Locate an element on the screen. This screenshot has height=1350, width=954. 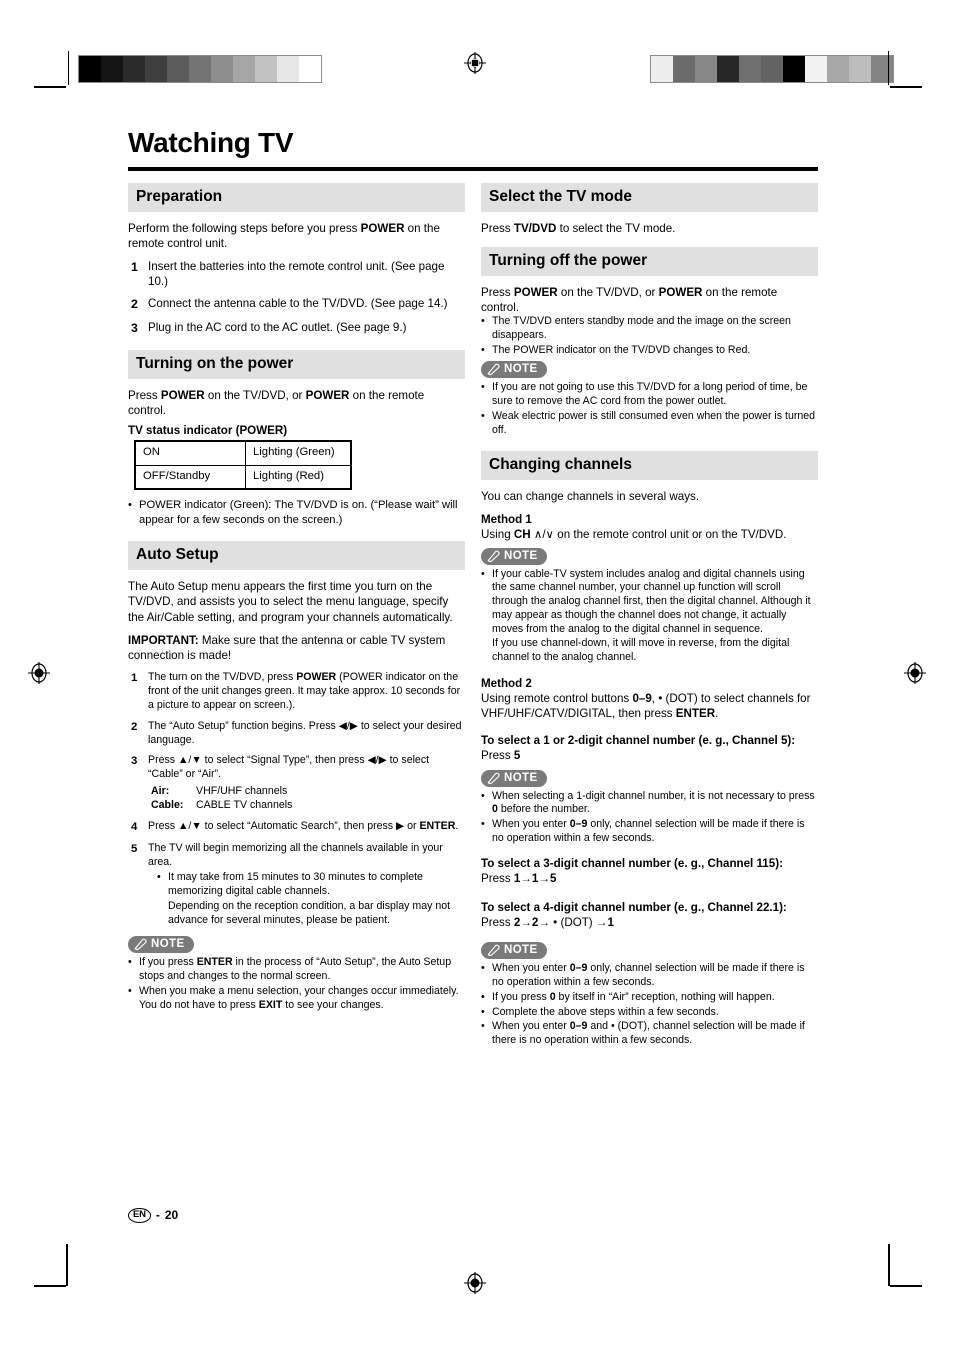
registration-target-left is located at coordinates (39, 673).